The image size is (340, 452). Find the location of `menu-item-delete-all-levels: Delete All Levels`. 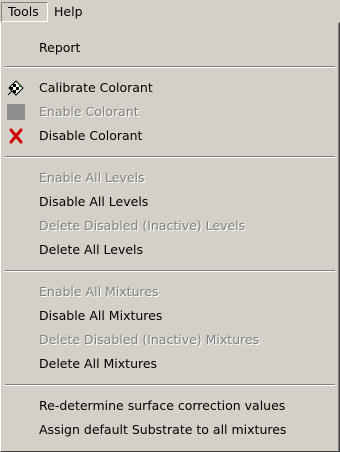

menu-item-delete-all-levels: Delete All Levels is located at coordinates (170, 250).